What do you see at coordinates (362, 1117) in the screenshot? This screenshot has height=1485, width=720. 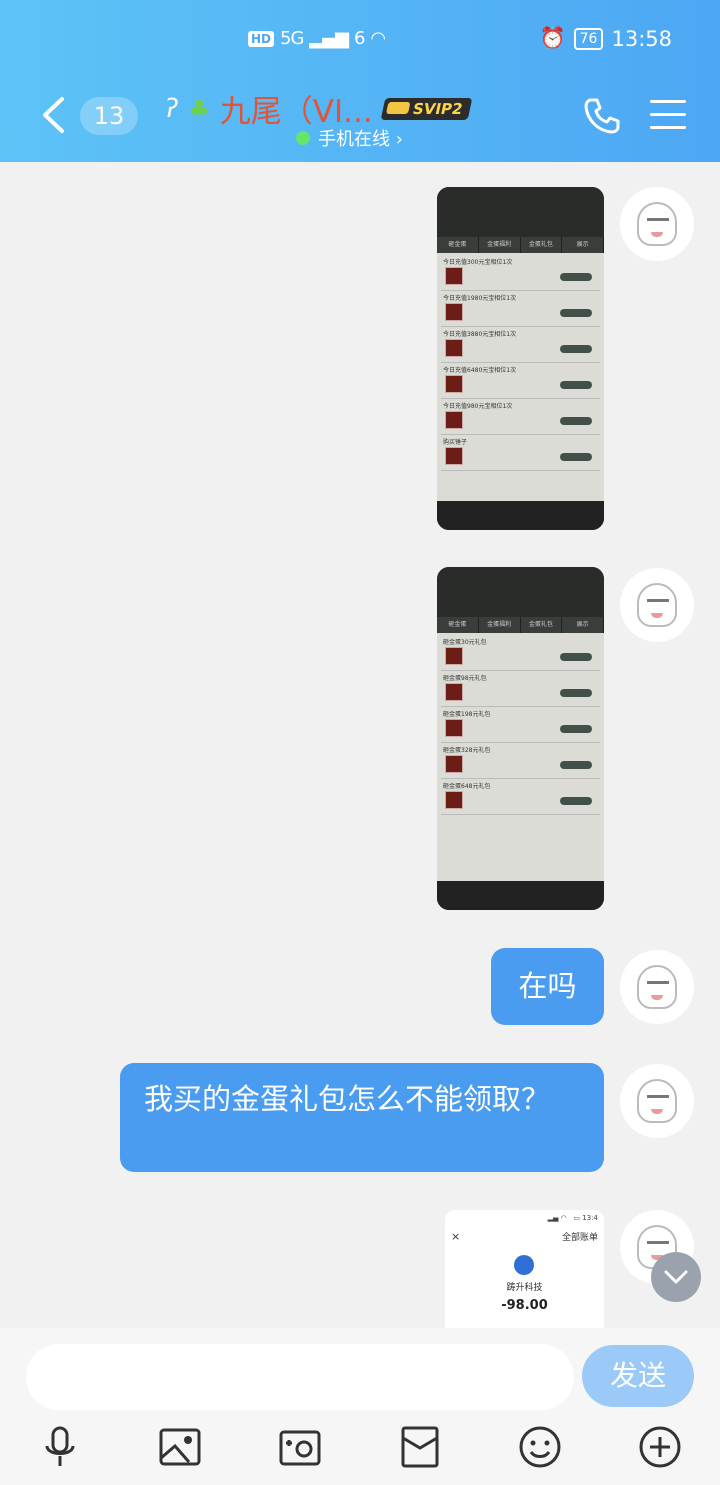 I see `message-bubble: 我买的金蛋礼包怎么不能领取？` at bounding box center [362, 1117].